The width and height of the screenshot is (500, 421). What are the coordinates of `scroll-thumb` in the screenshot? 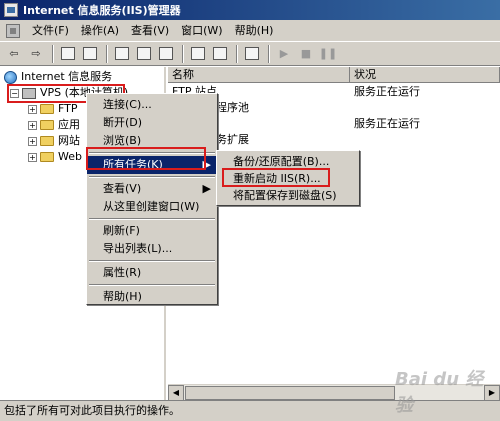 It's located at (290, 393).